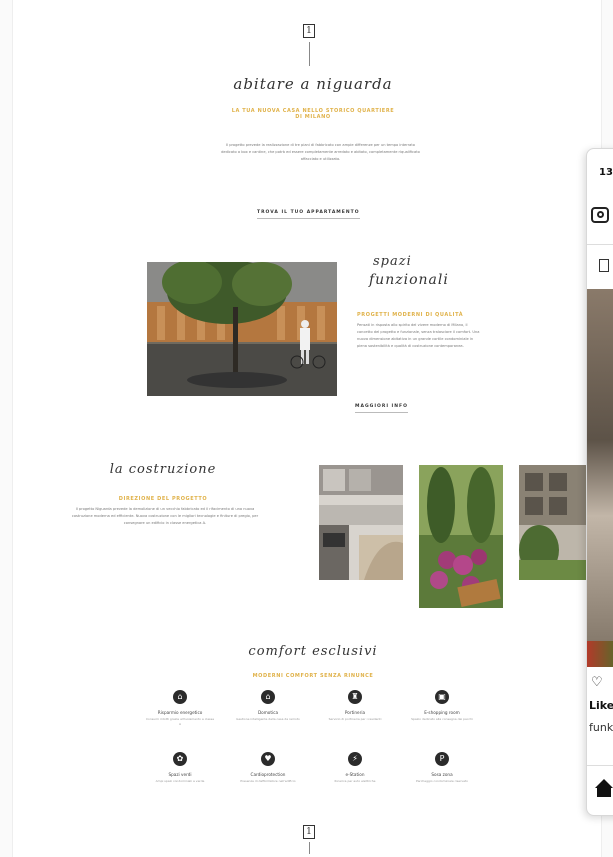  Describe the element at coordinates (601, 705) in the screenshot. I see `likes-text: Like` at that location.